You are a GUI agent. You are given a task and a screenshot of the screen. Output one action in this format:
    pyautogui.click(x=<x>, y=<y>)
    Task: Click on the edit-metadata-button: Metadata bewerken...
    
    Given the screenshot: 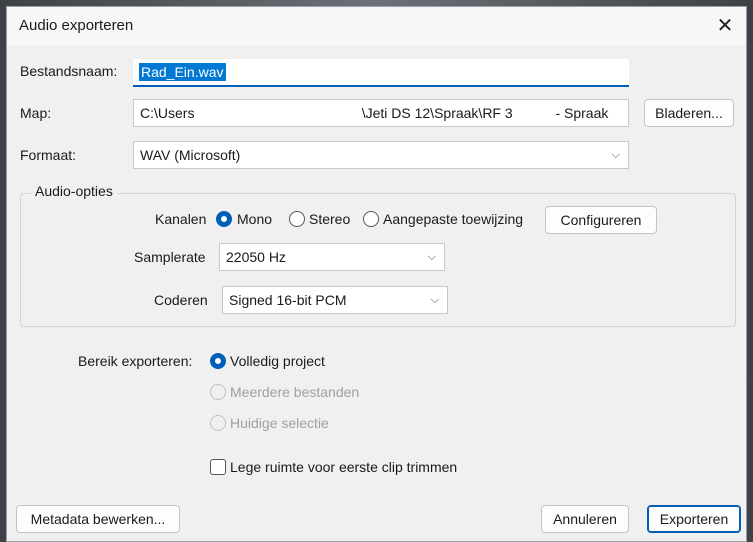 What is the action you would take?
    pyautogui.click(x=98, y=519)
    